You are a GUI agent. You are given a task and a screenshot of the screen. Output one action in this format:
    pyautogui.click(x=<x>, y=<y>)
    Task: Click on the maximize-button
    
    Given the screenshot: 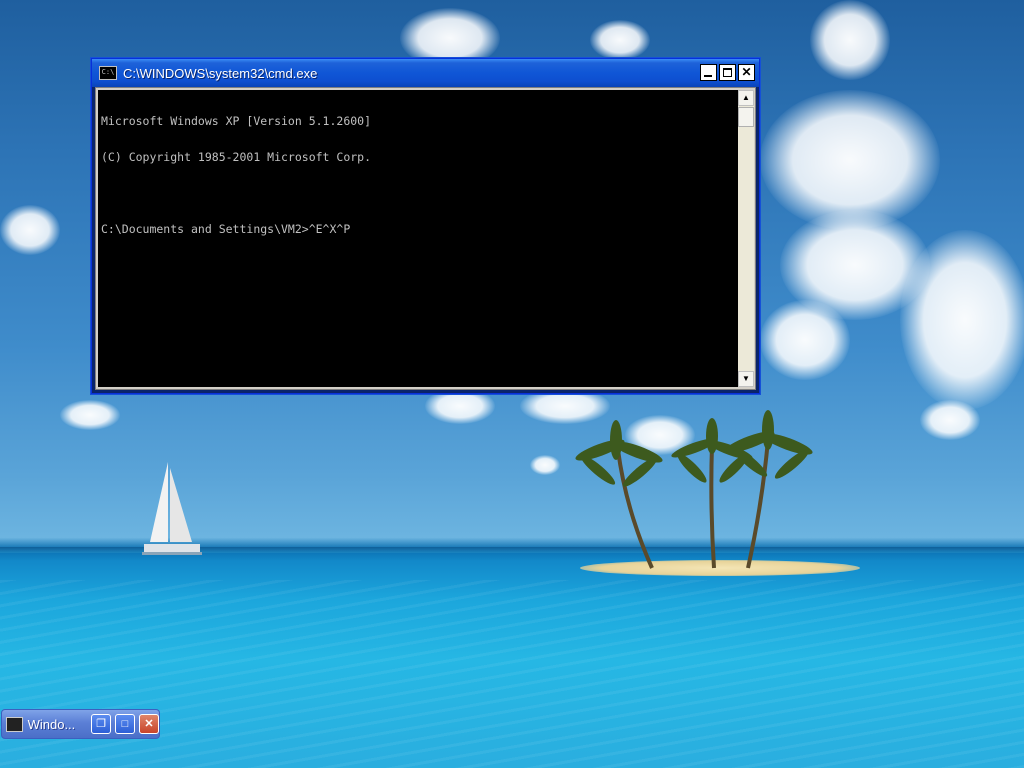 What is the action you would take?
    pyautogui.click(x=727, y=72)
    